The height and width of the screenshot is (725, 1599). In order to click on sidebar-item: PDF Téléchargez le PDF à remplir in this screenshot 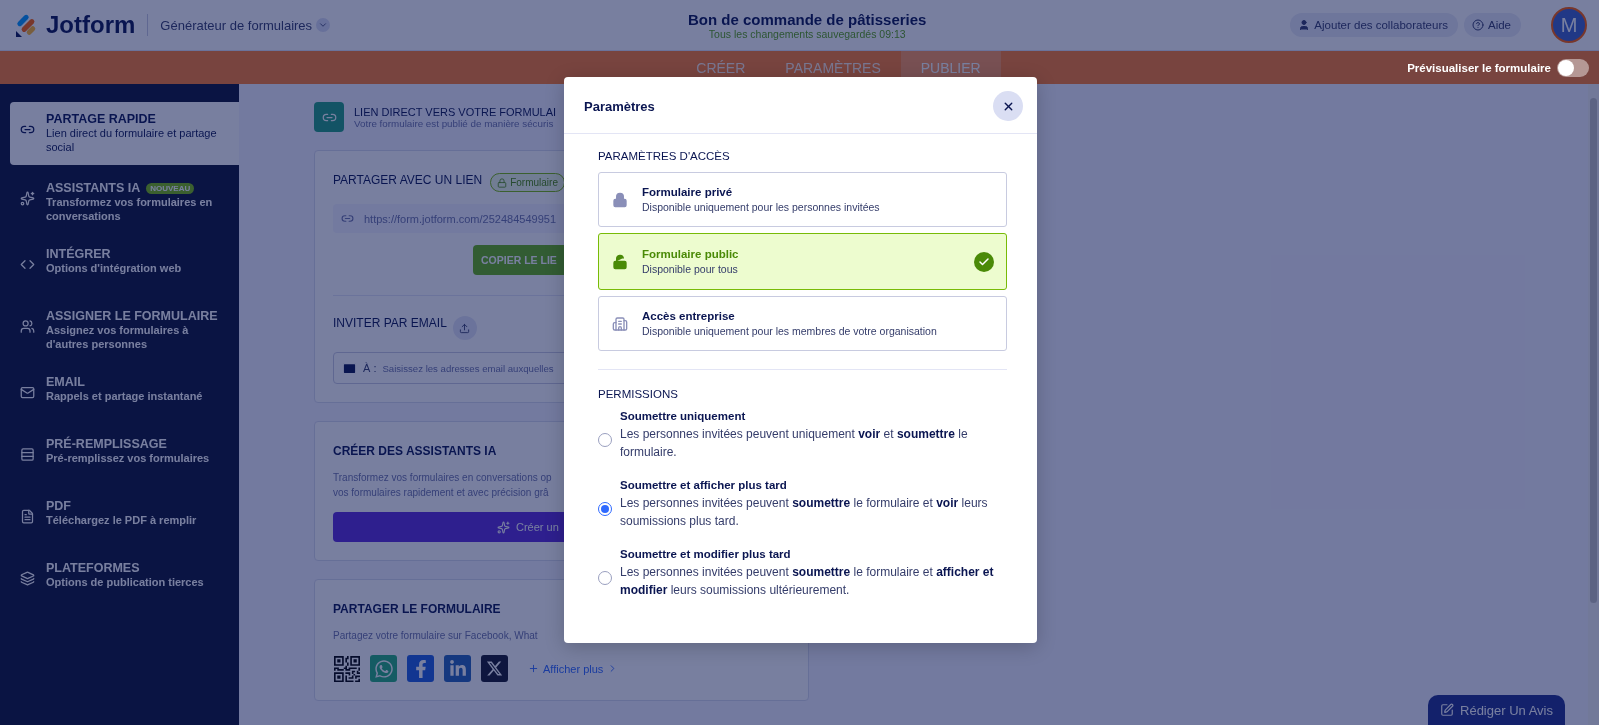, I will do `click(124, 517)`.